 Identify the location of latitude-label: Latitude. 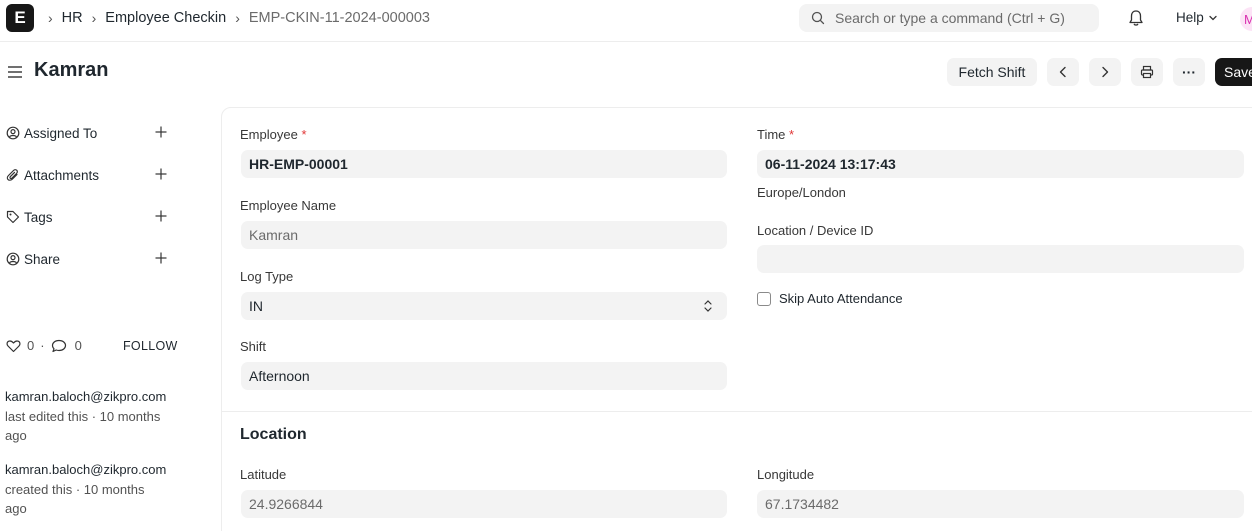
(263, 474).